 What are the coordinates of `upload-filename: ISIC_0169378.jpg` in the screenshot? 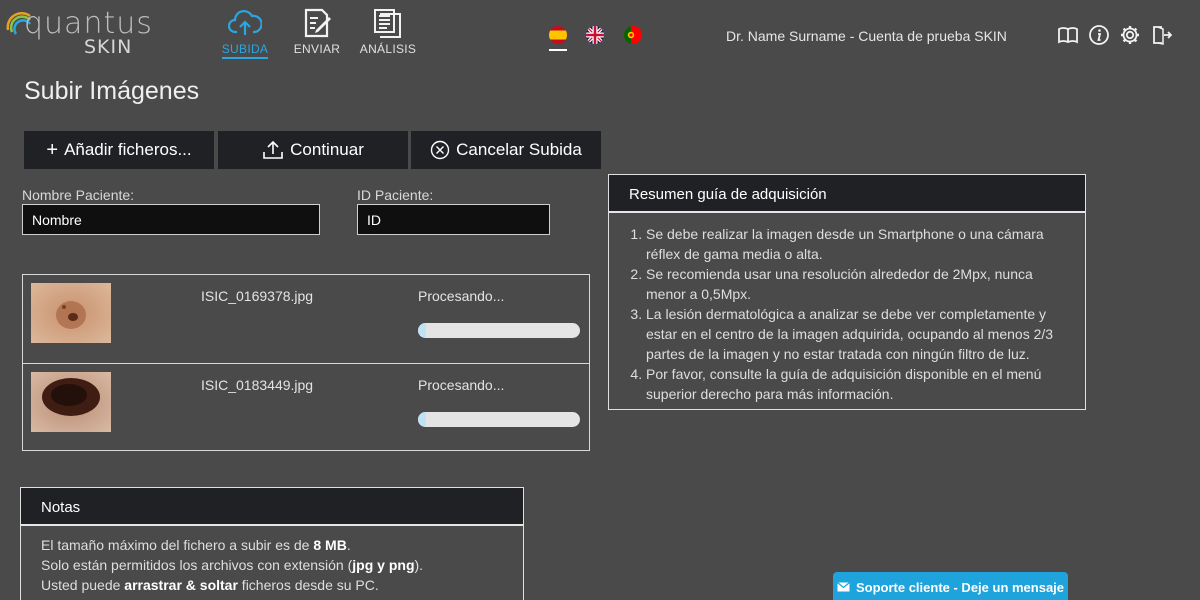 It's located at (257, 296).